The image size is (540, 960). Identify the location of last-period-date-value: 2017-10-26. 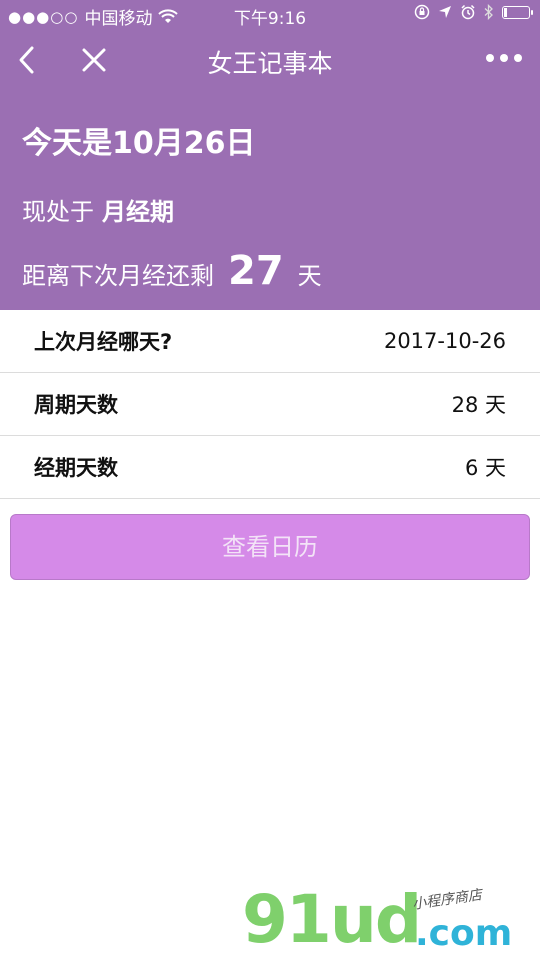
(444, 341).